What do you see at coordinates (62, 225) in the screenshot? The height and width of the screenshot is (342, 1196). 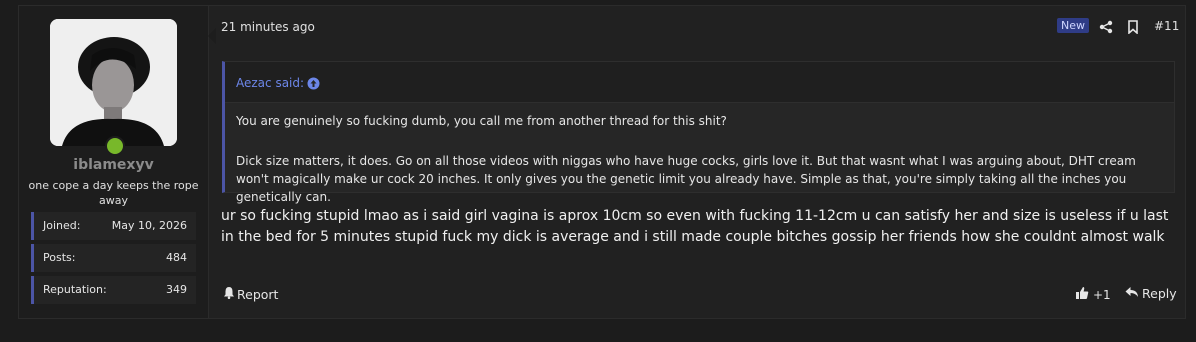 I see `stat-label: Joined:` at bounding box center [62, 225].